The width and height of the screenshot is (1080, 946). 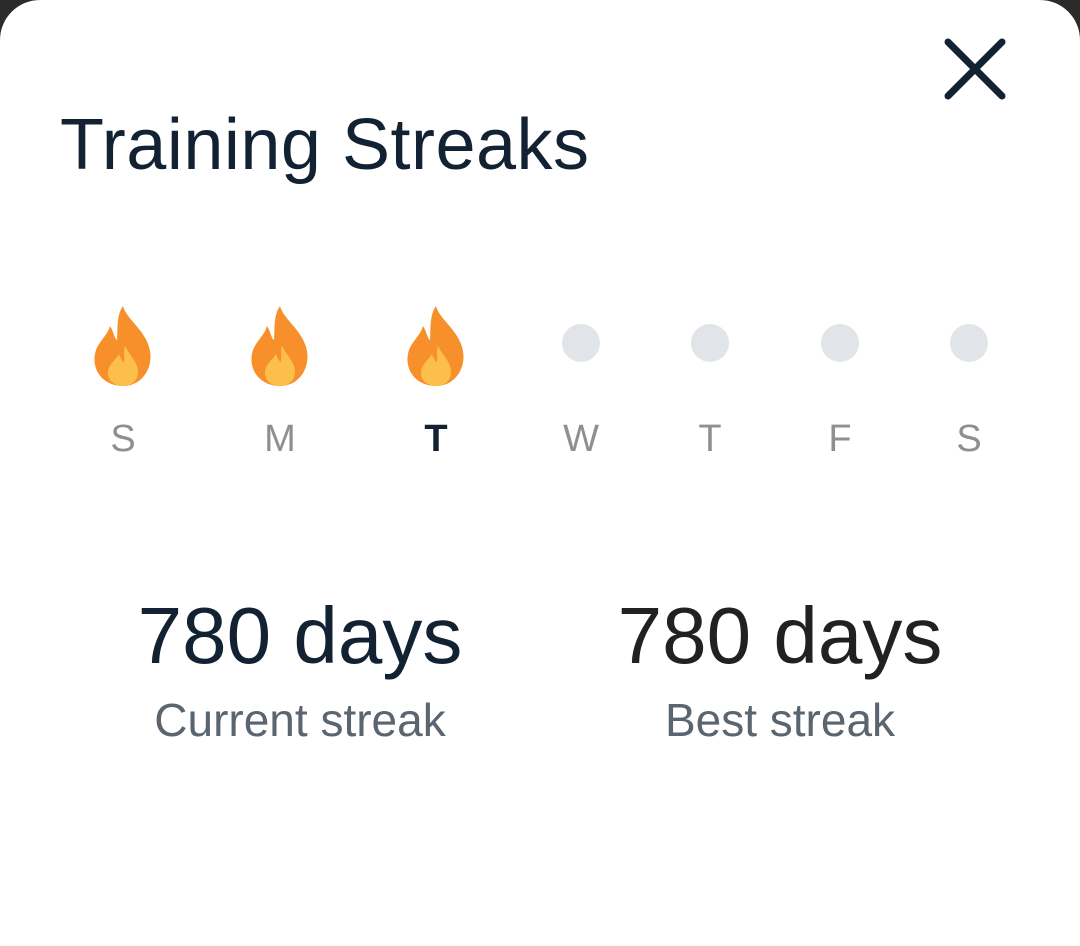 What do you see at coordinates (280, 439) in the screenshot?
I see `day-label: M` at bounding box center [280, 439].